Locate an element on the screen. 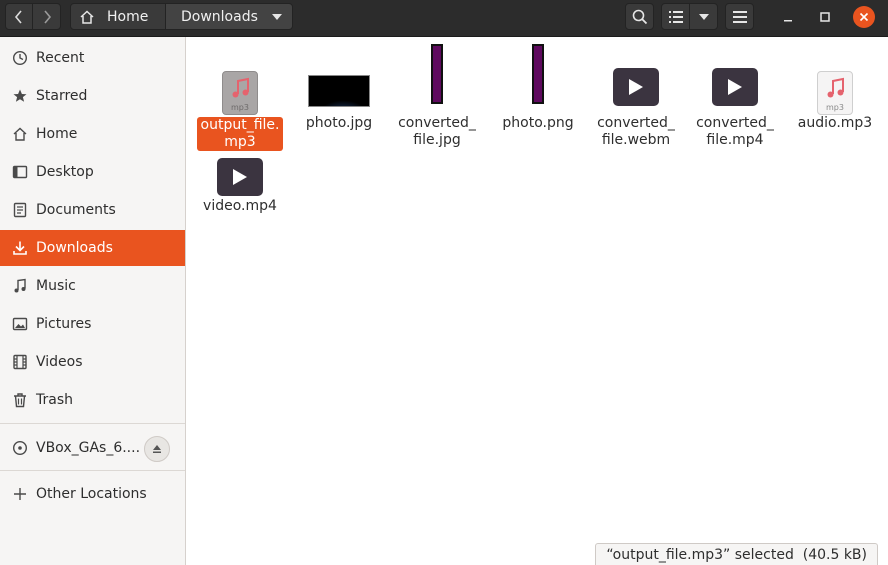 The width and height of the screenshot is (888, 565). sidebar-item-videos: Videos is located at coordinates (92, 362).